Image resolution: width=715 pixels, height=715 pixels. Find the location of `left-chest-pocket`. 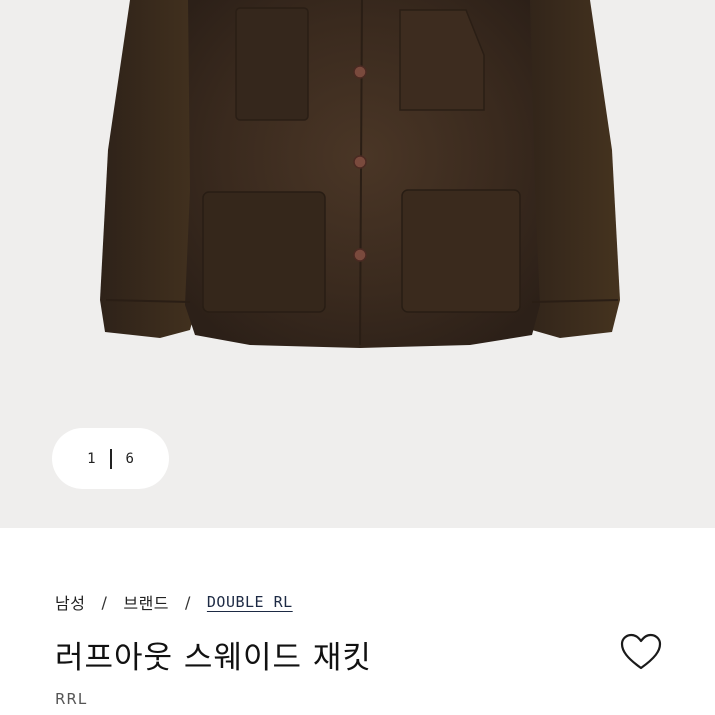

left-chest-pocket is located at coordinates (272, 64).